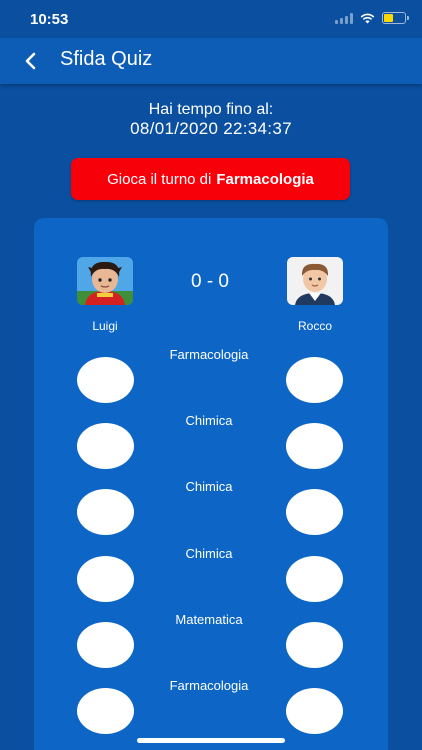  Describe the element at coordinates (211, 740) in the screenshot. I see `home-indicator` at that location.